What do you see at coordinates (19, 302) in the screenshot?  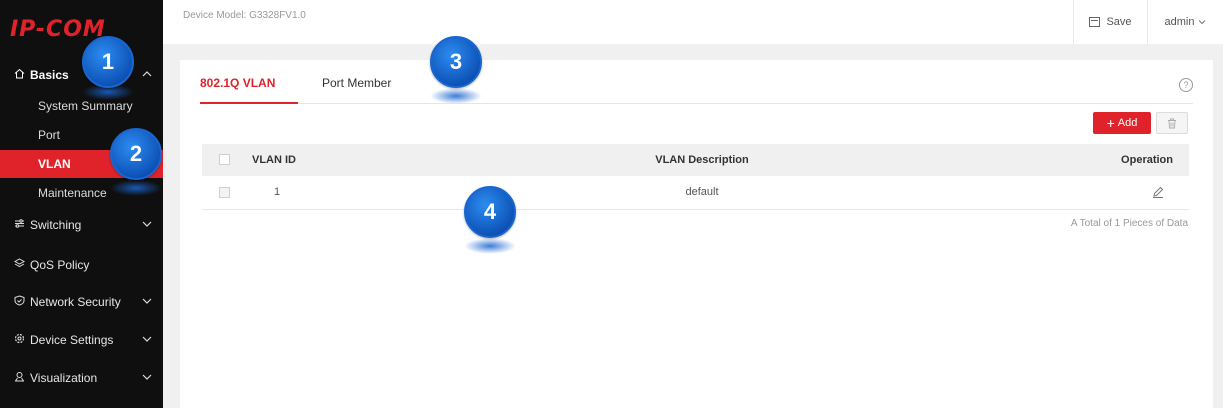 I see `shield-icon` at bounding box center [19, 302].